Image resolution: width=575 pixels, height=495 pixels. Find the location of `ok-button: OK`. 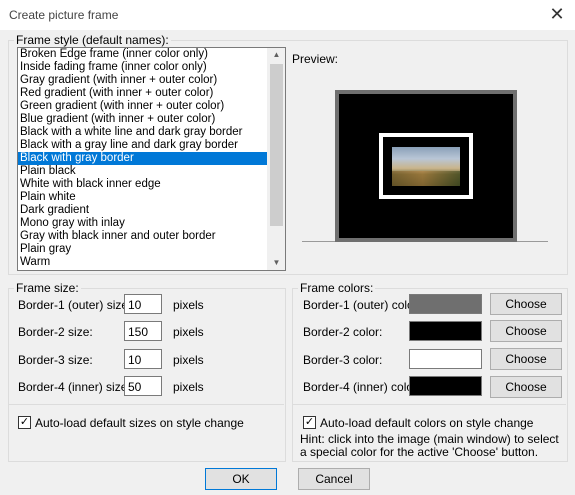

ok-button: OK is located at coordinates (241, 479).